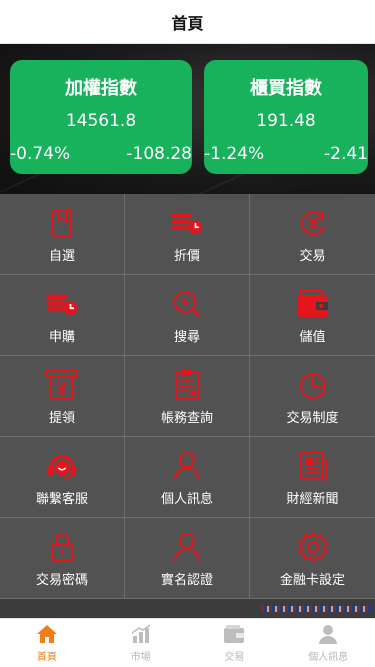  I want to click on top-nav-bar: 首頁, so click(187, 22).